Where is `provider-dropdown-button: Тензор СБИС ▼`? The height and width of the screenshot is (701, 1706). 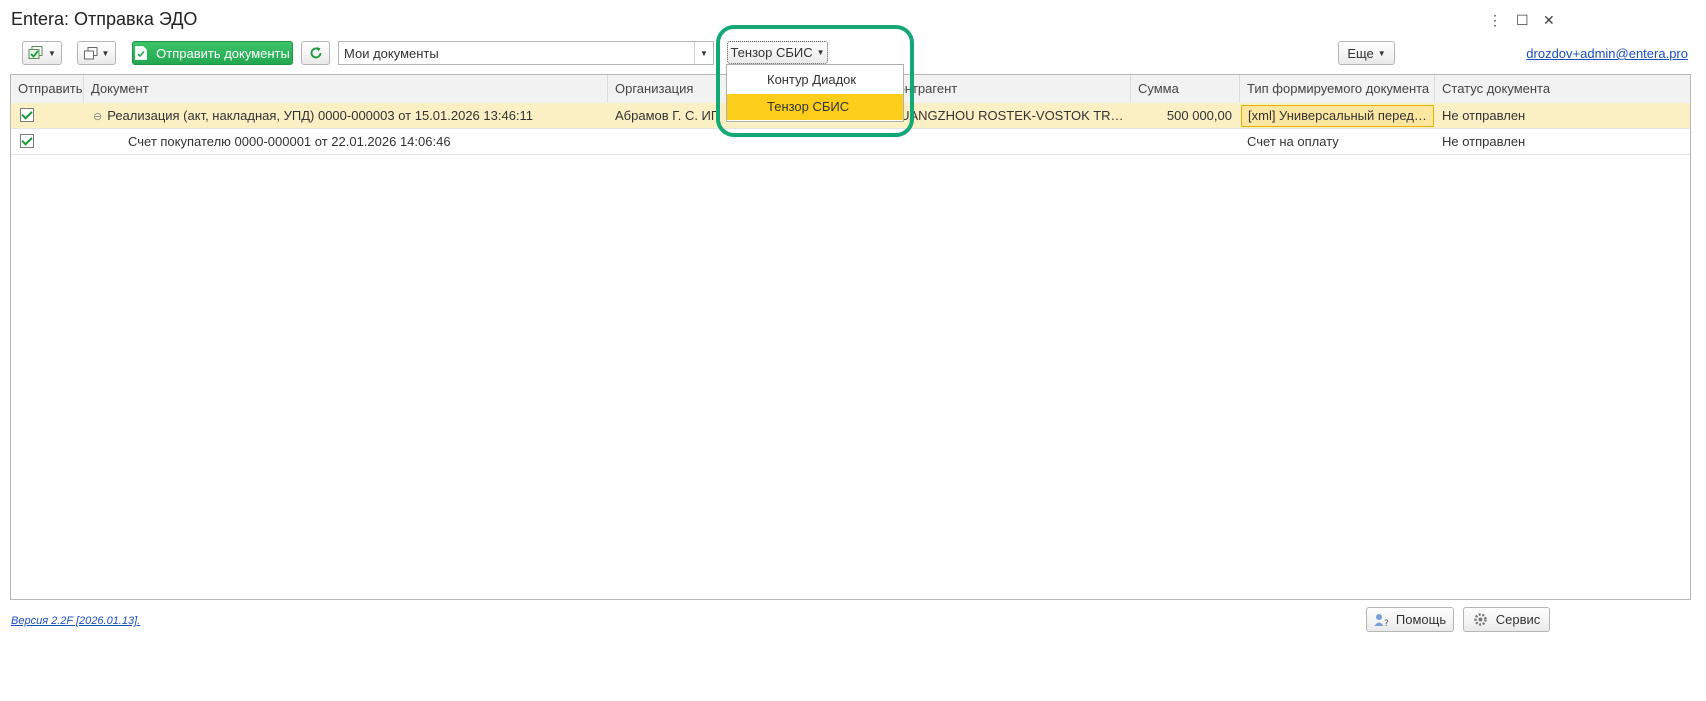
provider-dropdown-button: Тензор СБИС ▼ is located at coordinates (777, 52).